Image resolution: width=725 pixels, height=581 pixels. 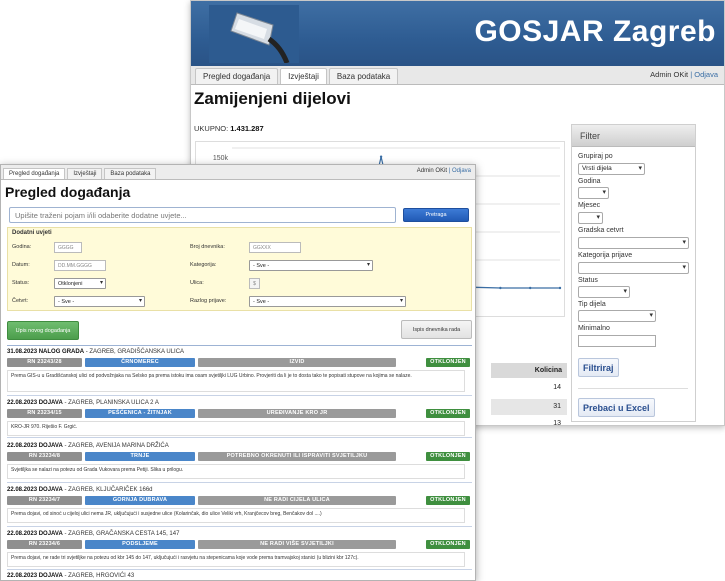 What do you see at coordinates (229, 128) in the screenshot?
I see `total-summary: UKUPNO: 1.431.287` at bounding box center [229, 128].